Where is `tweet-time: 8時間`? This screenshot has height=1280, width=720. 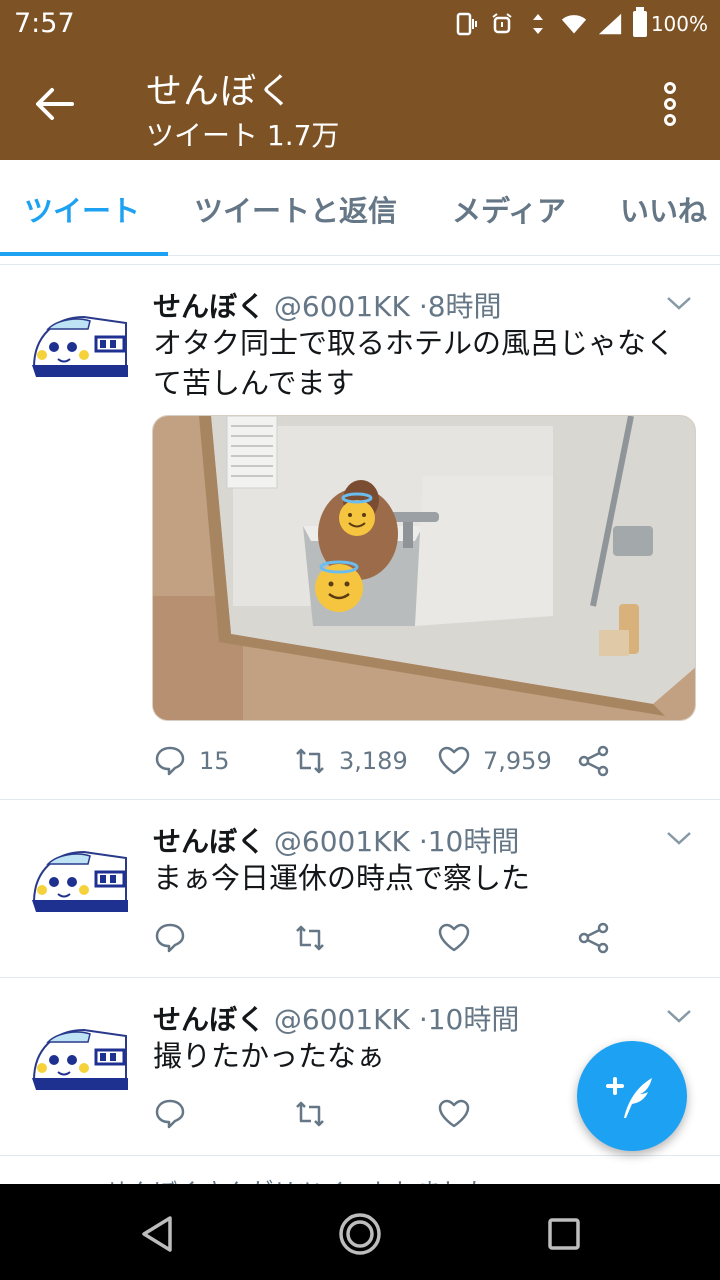 tweet-time: 8時間 is located at coordinates (464, 306).